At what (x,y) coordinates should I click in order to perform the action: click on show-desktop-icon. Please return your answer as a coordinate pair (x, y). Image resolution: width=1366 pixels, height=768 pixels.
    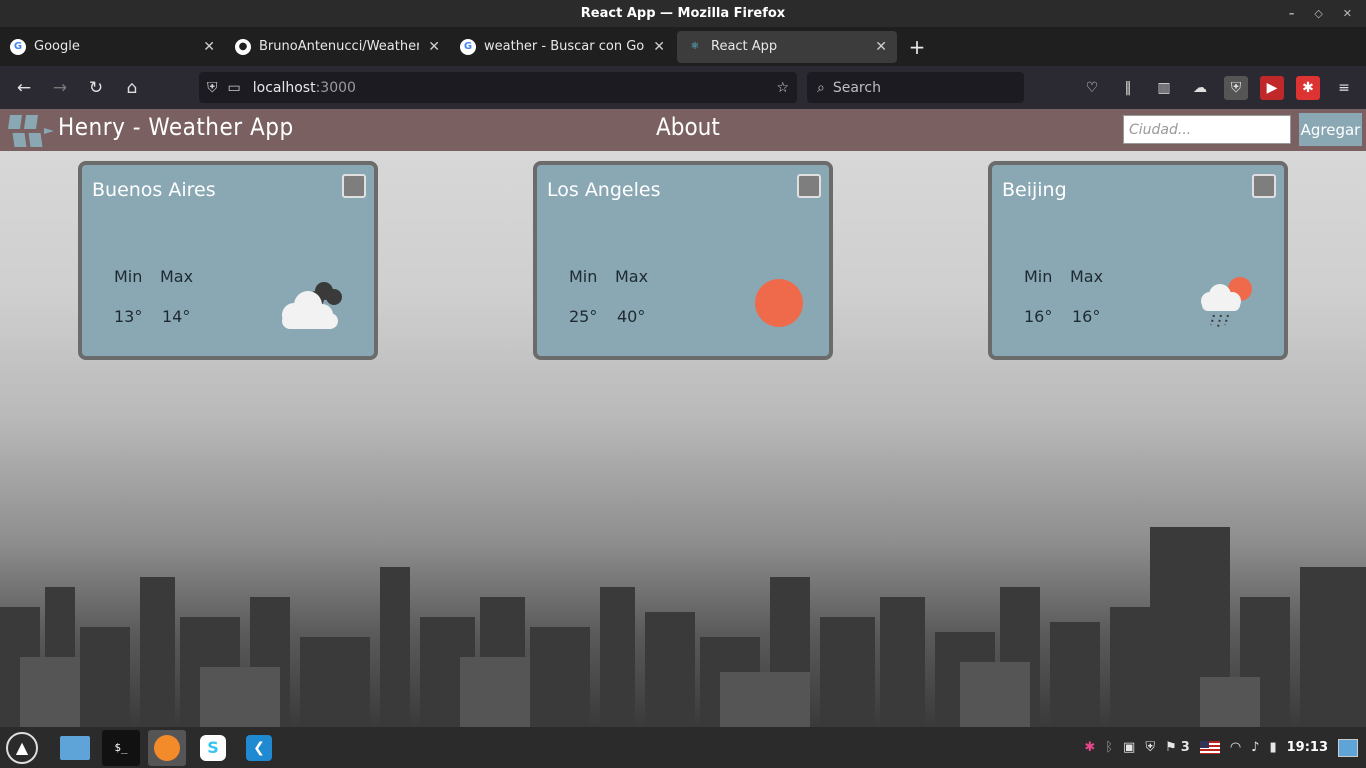
    Looking at the image, I should click on (1348, 747).